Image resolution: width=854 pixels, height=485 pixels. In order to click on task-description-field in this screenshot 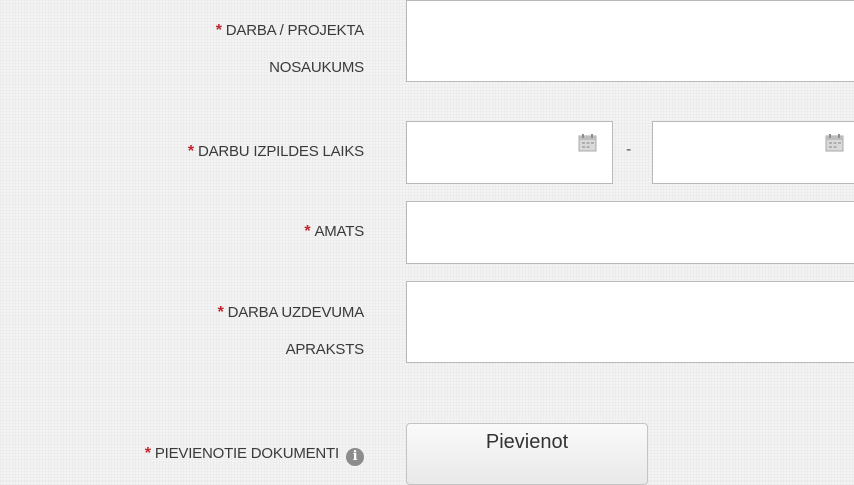, I will do `click(630, 322)`.